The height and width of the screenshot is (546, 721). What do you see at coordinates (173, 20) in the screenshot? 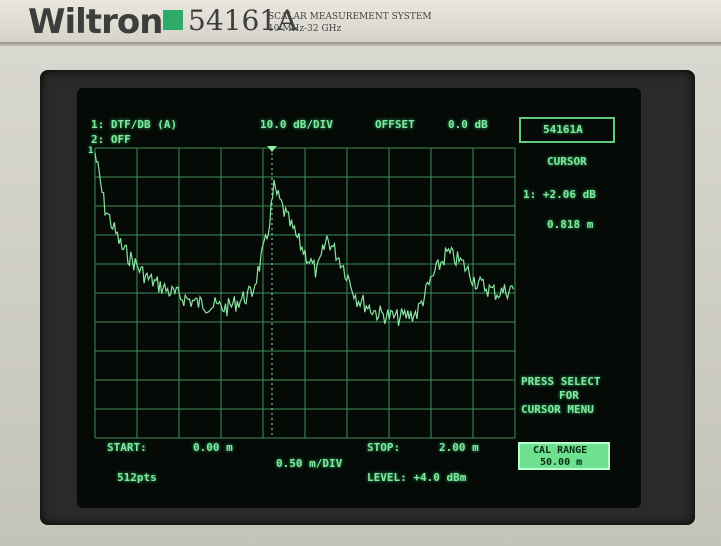
I see `brand-square-mark` at bounding box center [173, 20].